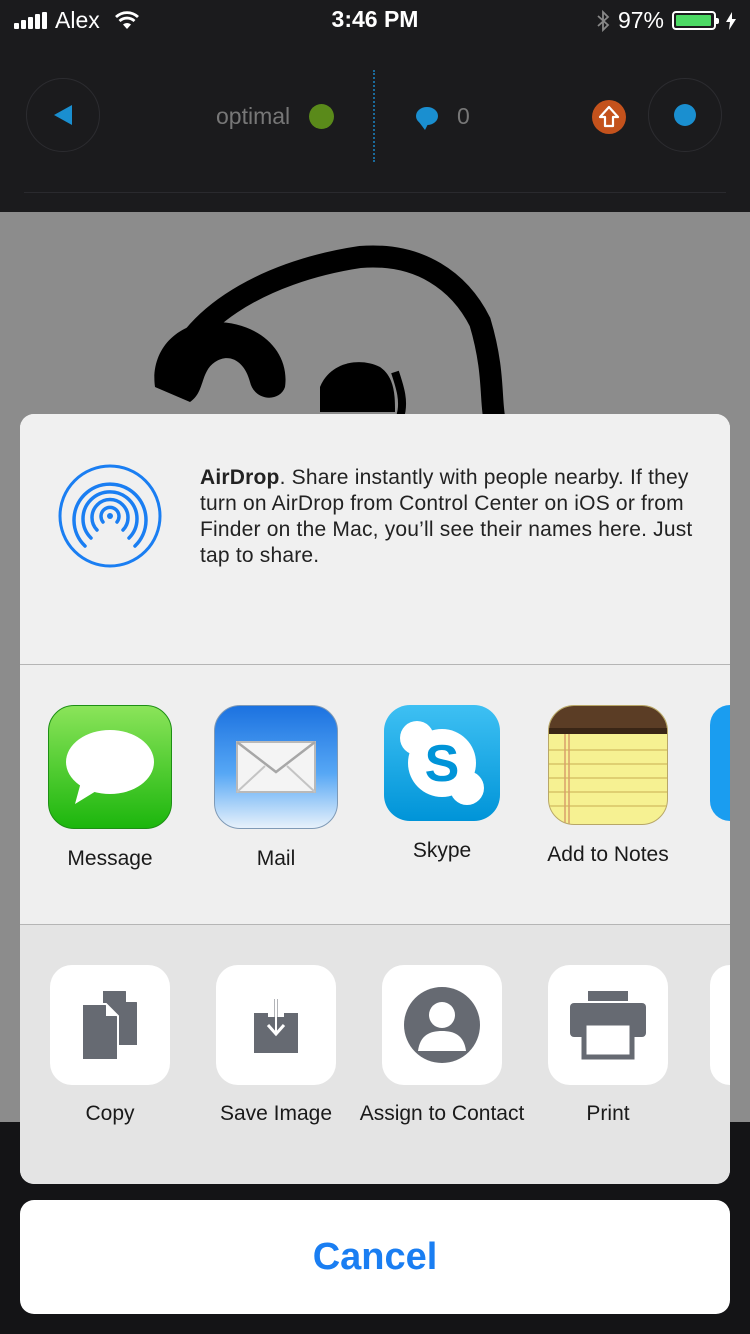  I want to click on back-arrow-icon, so click(63, 115).